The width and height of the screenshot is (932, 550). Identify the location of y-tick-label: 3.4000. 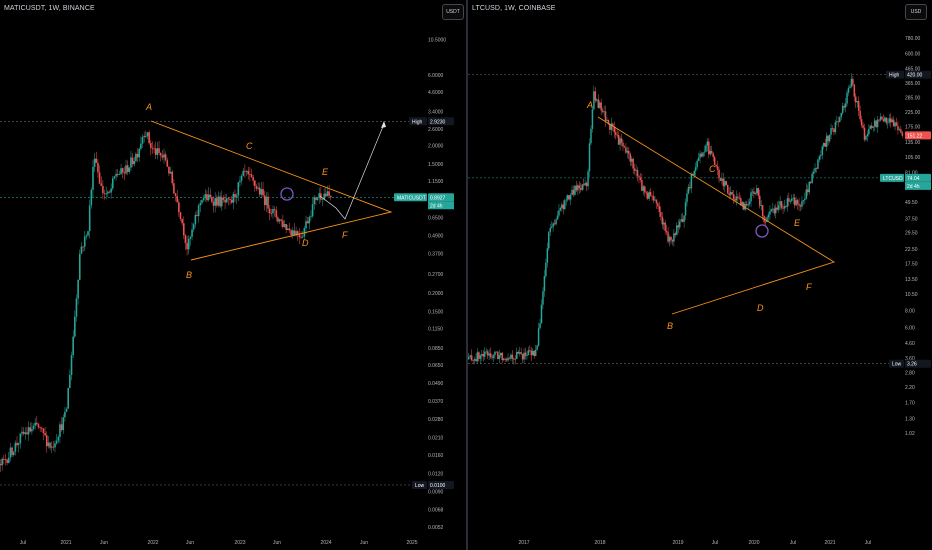
(436, 113).